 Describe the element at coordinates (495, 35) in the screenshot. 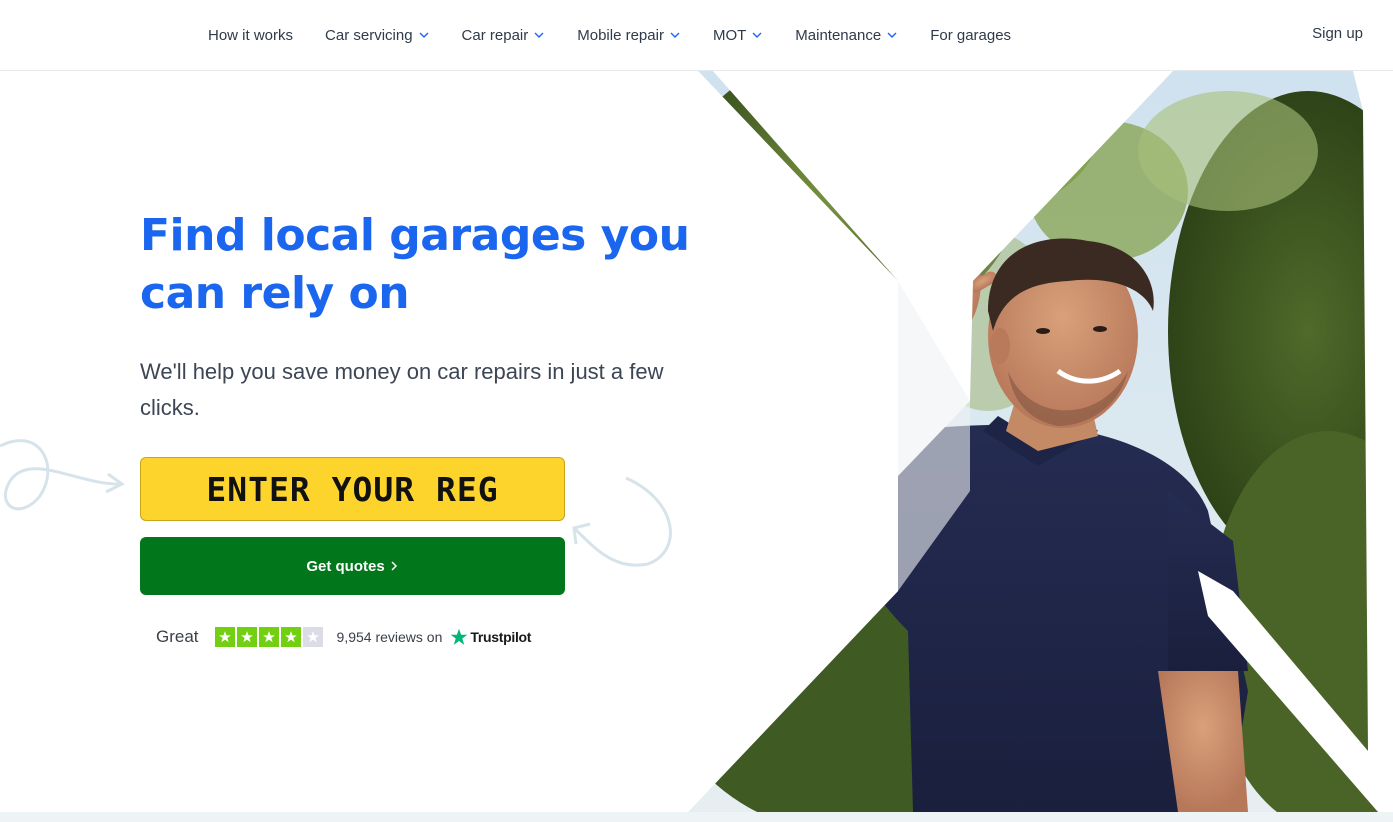

I see `nav-item-label: Car repair` at that location.